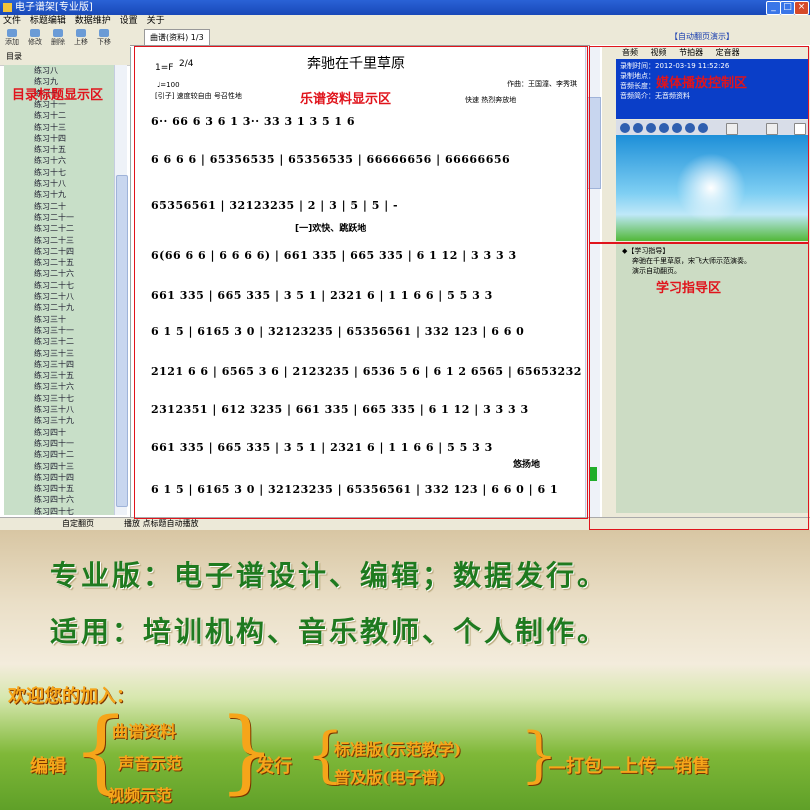 The width and height of the screenshot is (810, 810). I want to click on promo-line-1: 专业版：电子谱设计、编辑；数据发行。, so click(329, 575).